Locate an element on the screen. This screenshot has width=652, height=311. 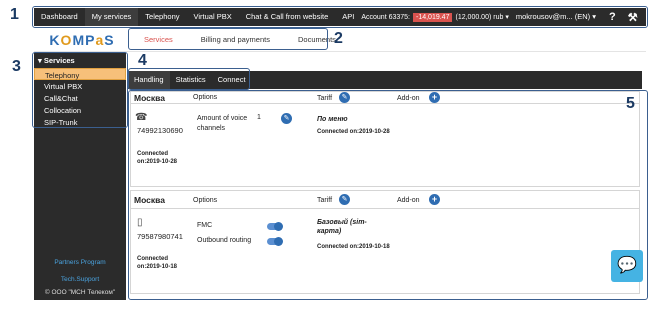
partners-program-link: Partners Program is located at coordinates (80, 262).